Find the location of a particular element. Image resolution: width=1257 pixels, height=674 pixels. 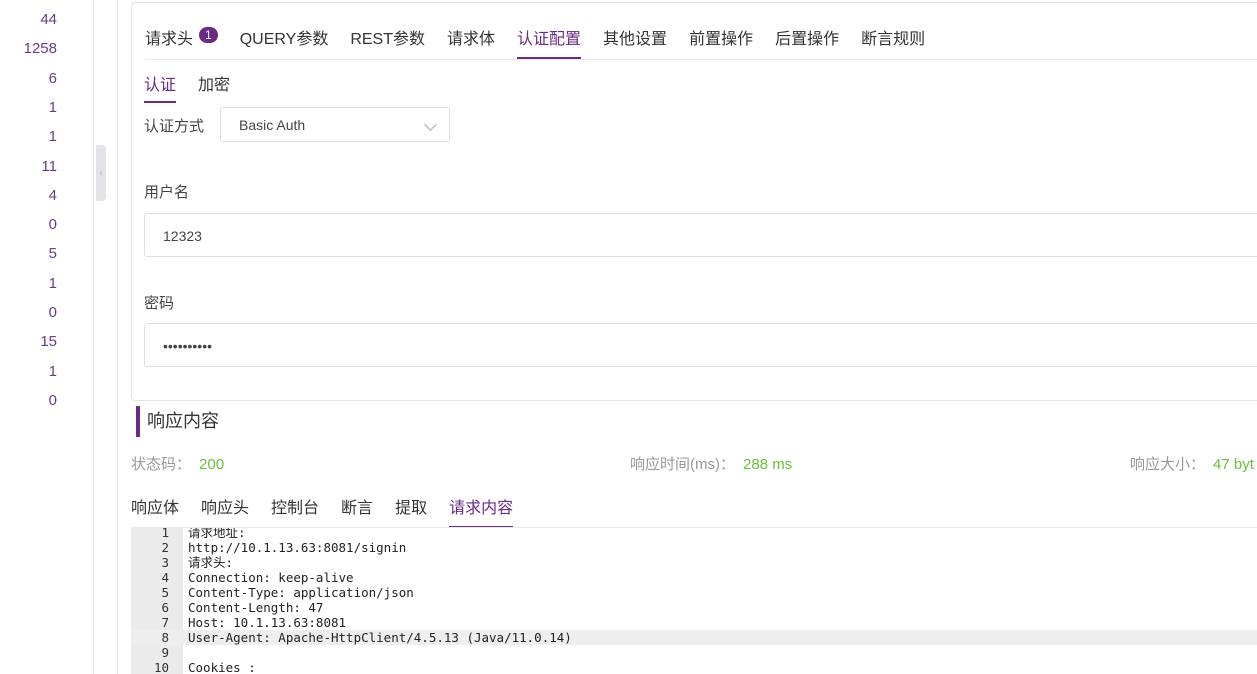

collapse-handle: ‹ is located at coordinates (101, 173).